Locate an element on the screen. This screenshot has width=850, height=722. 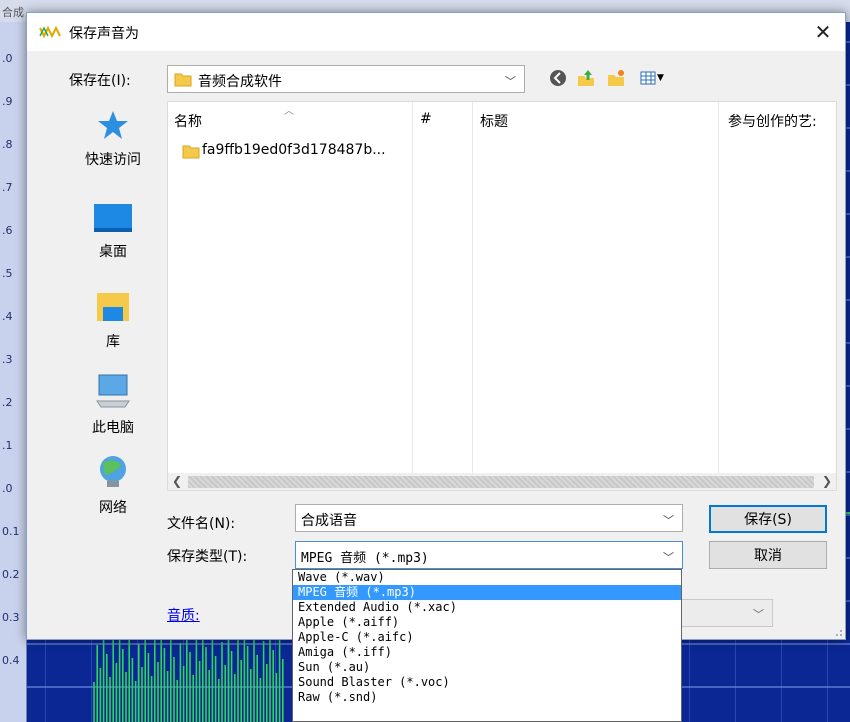
place-libraries: 库 is located at coordinates (113, 321).